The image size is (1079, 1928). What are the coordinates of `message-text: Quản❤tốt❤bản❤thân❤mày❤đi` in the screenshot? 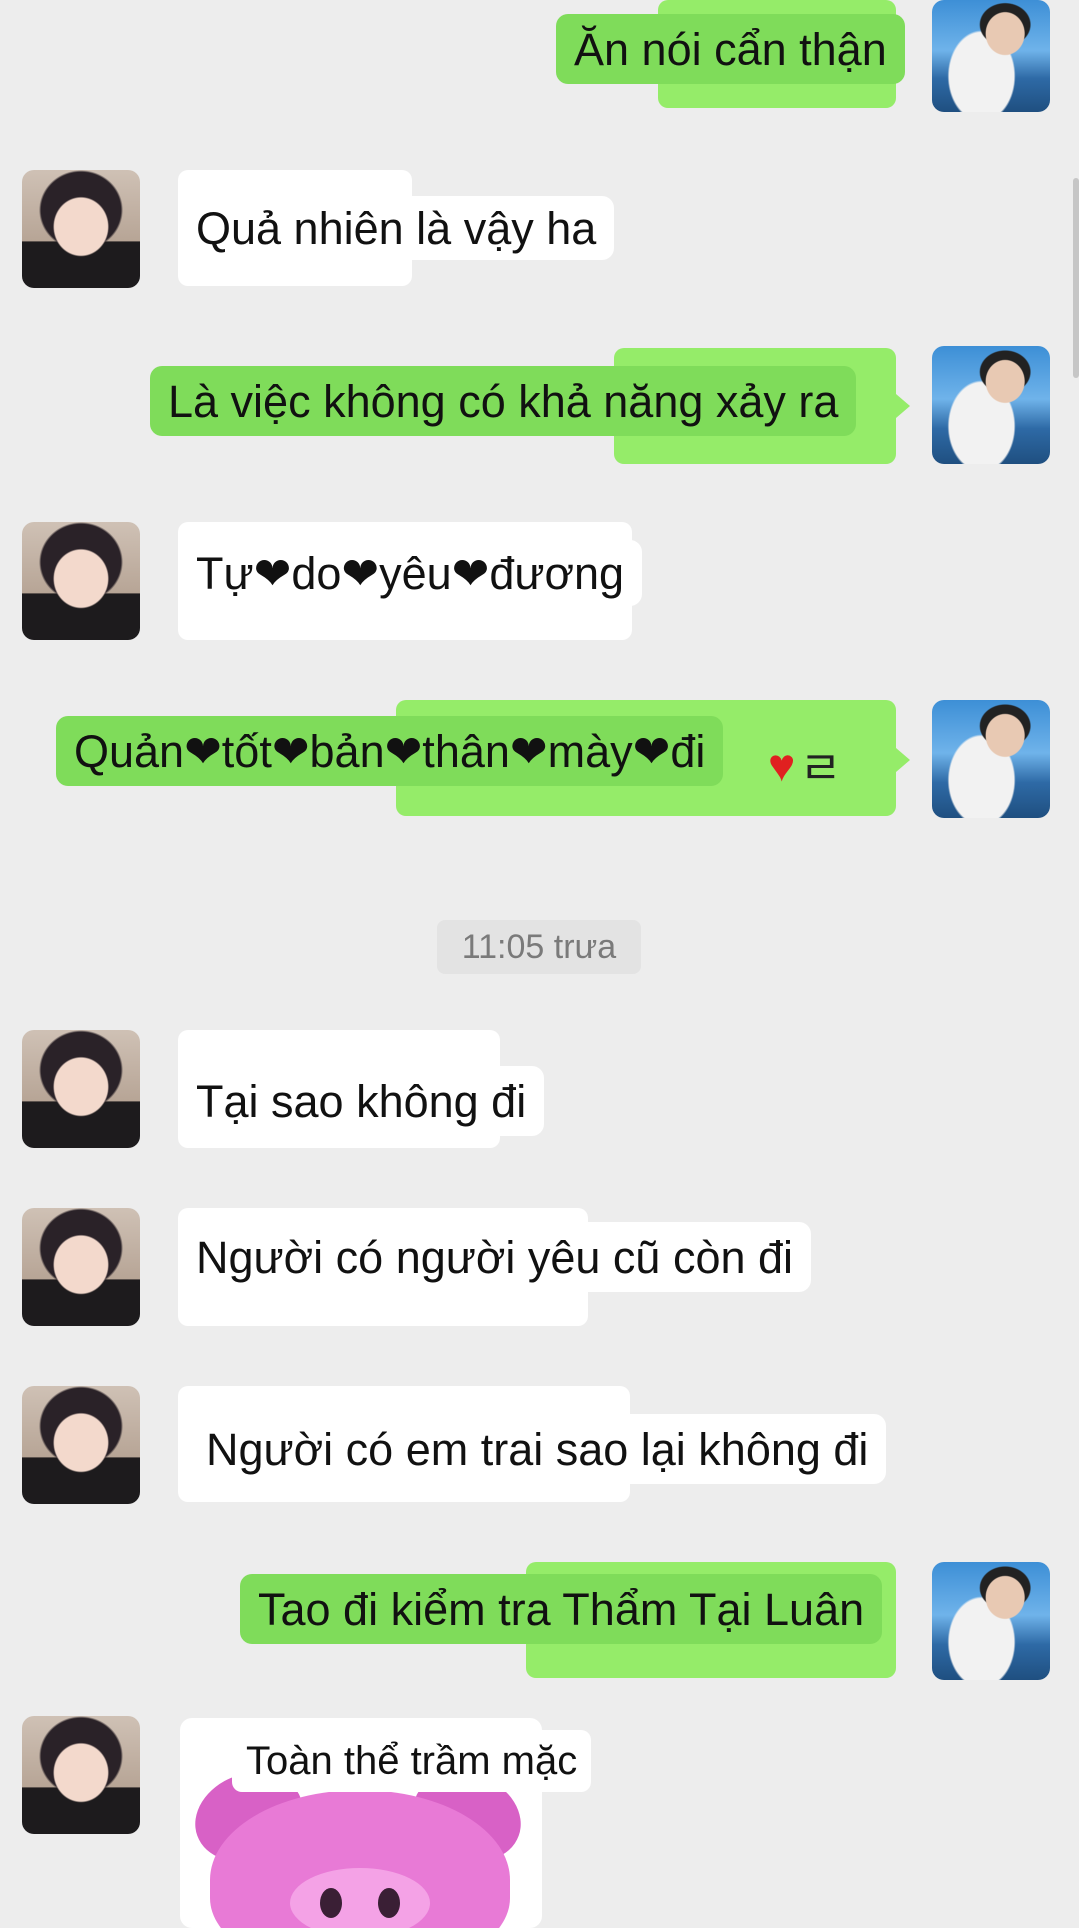 It's located at (390, 751).